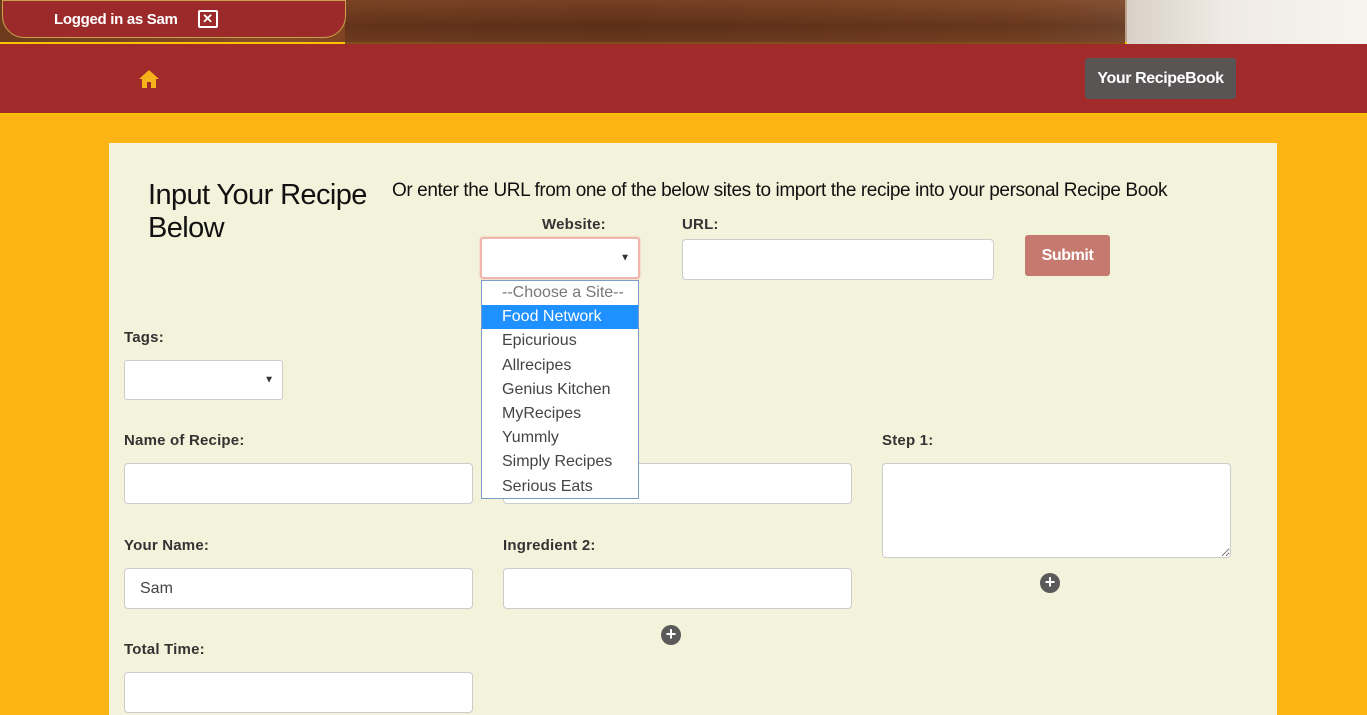  What do you see at coordinates (207, 19) in the screenshot?
I see `logout-close-icon: ✕` at bounding box center [207, 19].